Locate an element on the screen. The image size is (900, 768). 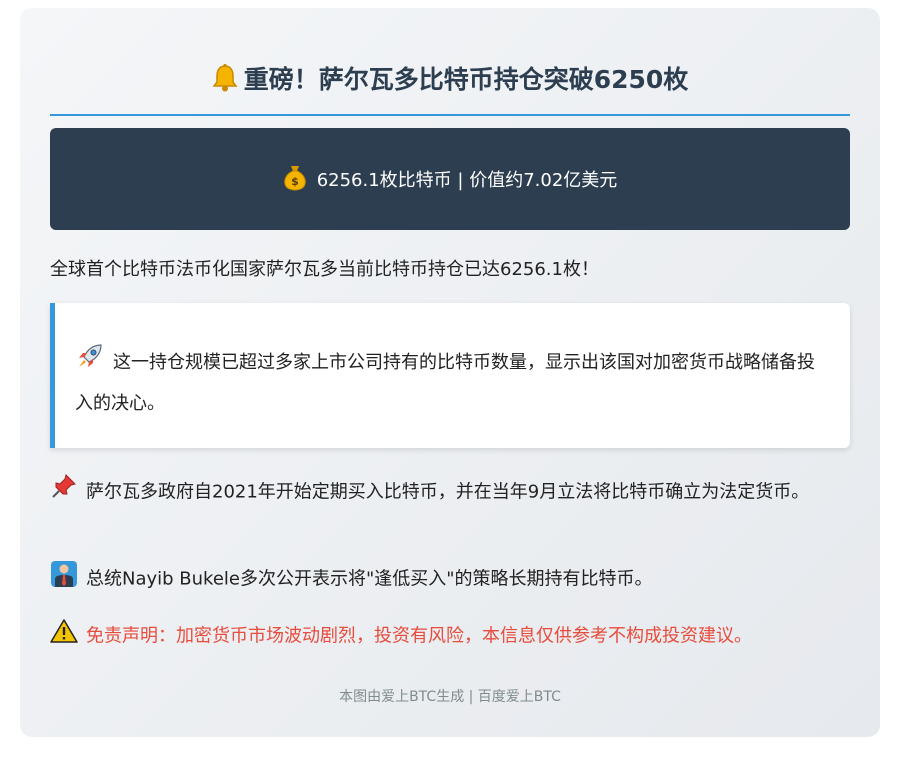
title-row: 重磅！萨尔瓦多比特币持仓突破6250枚 is located at coordinates (450, 88).